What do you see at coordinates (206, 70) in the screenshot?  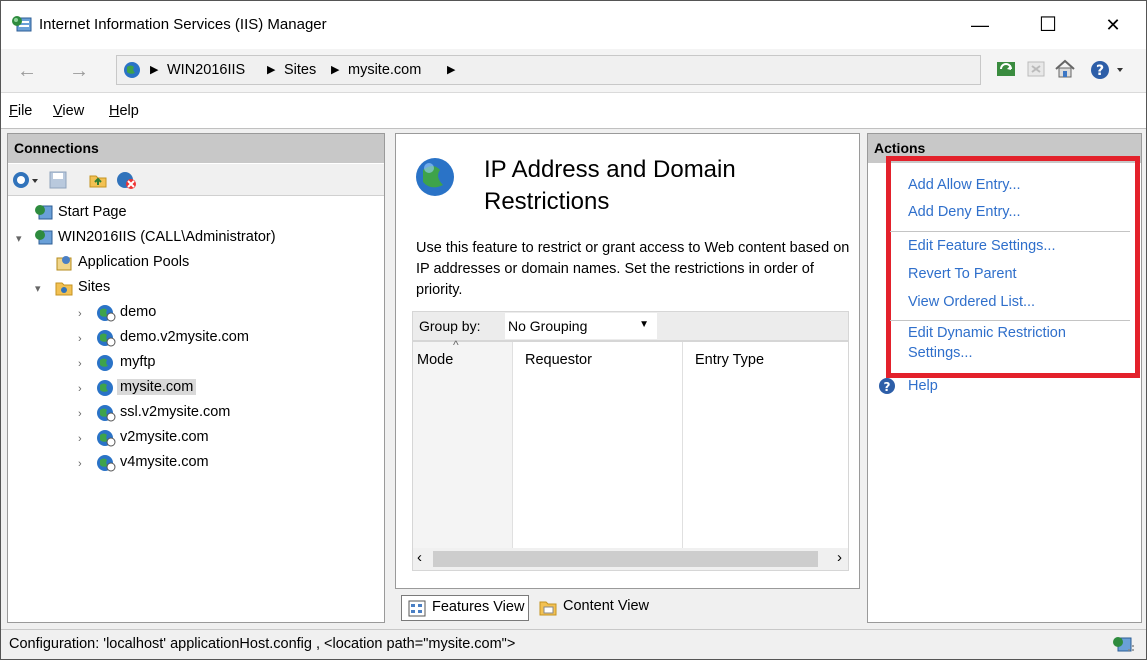 I see `breadcrumb-server: WIN2016IIS` at bounding box center [206, 70].